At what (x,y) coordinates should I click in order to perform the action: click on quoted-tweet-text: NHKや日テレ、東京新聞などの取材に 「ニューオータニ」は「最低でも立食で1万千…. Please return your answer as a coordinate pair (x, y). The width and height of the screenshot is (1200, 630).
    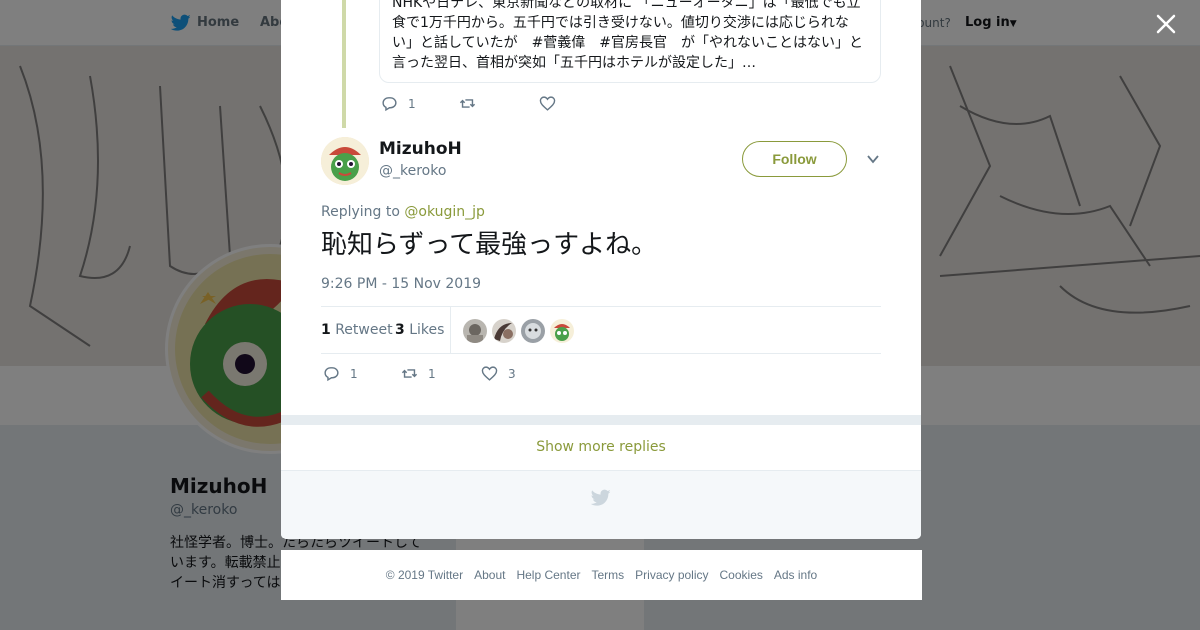
    Looking at the image, I should click on (628, 35).